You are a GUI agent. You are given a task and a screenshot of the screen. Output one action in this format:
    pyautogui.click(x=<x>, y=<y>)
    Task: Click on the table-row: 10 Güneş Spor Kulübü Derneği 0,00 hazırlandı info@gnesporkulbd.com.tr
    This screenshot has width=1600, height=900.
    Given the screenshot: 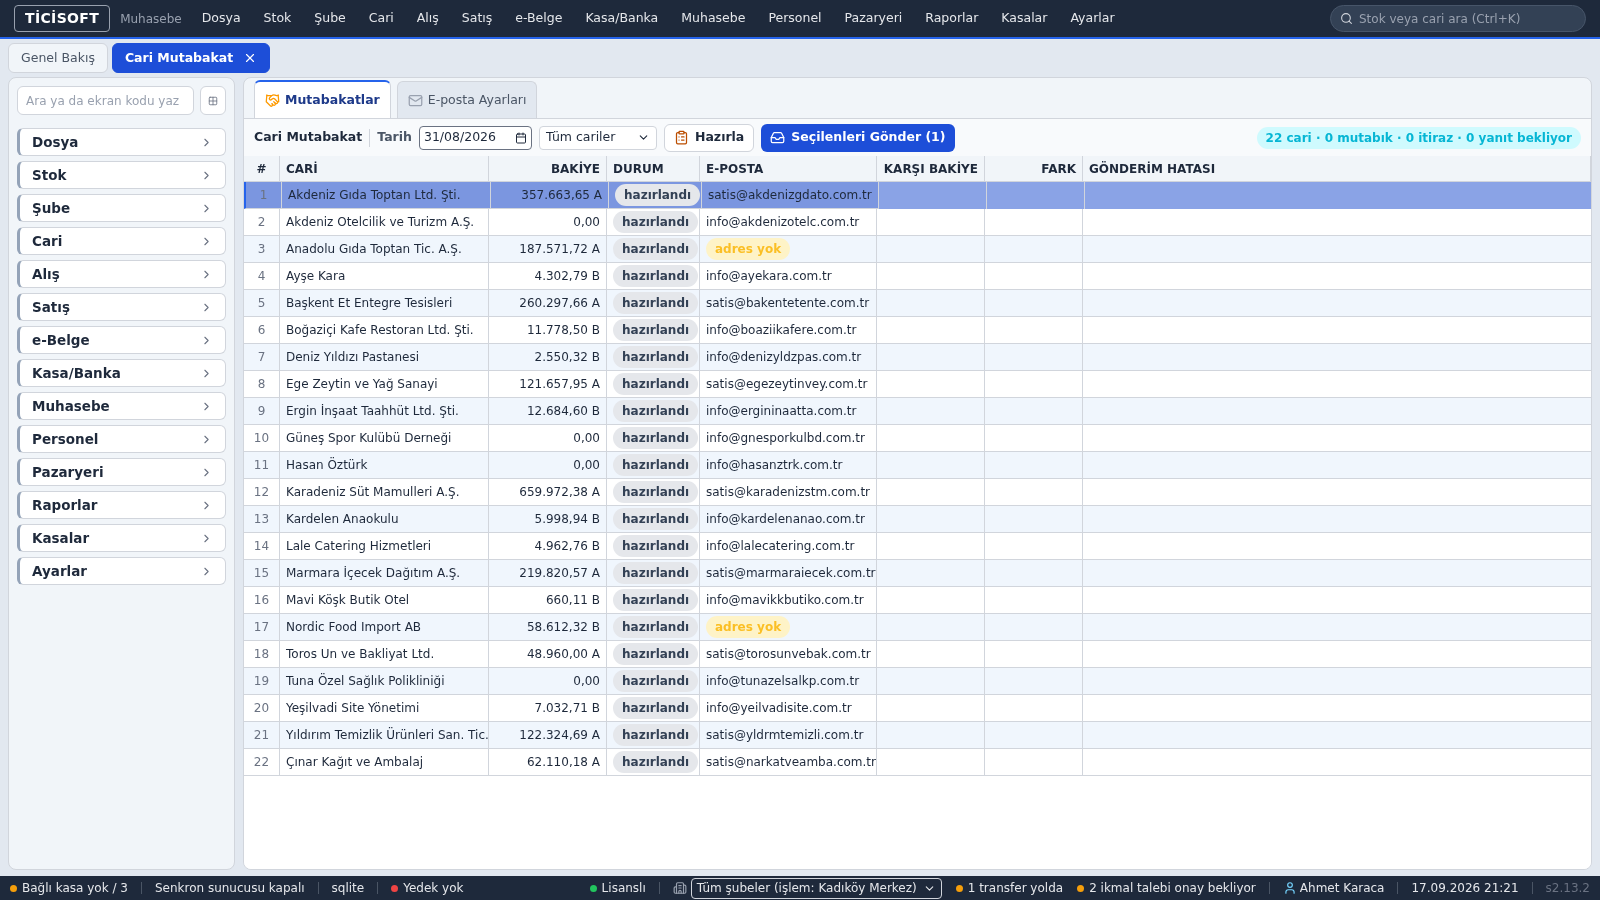 What is the action you would take?
    pyautogui.click(x=917, y=438)
    